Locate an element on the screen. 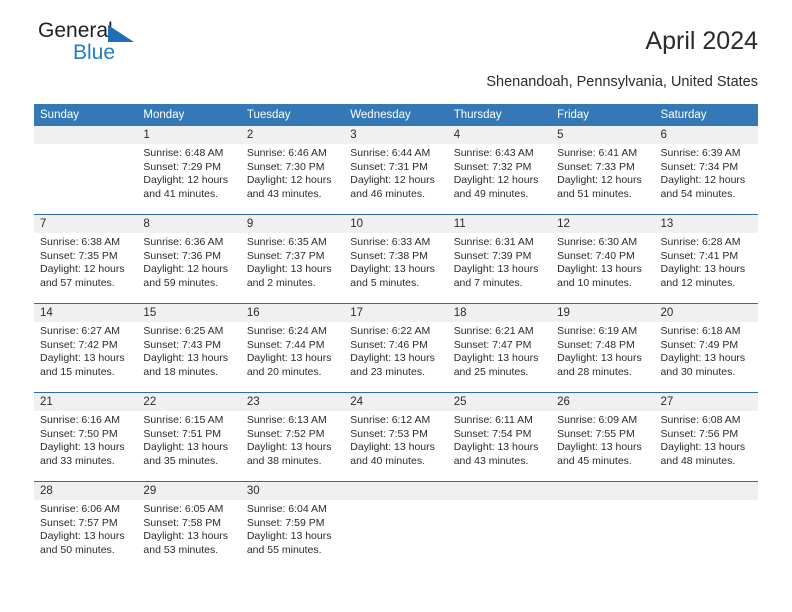  weekday-header-monday: Monday is located at coordinates (164, 115).